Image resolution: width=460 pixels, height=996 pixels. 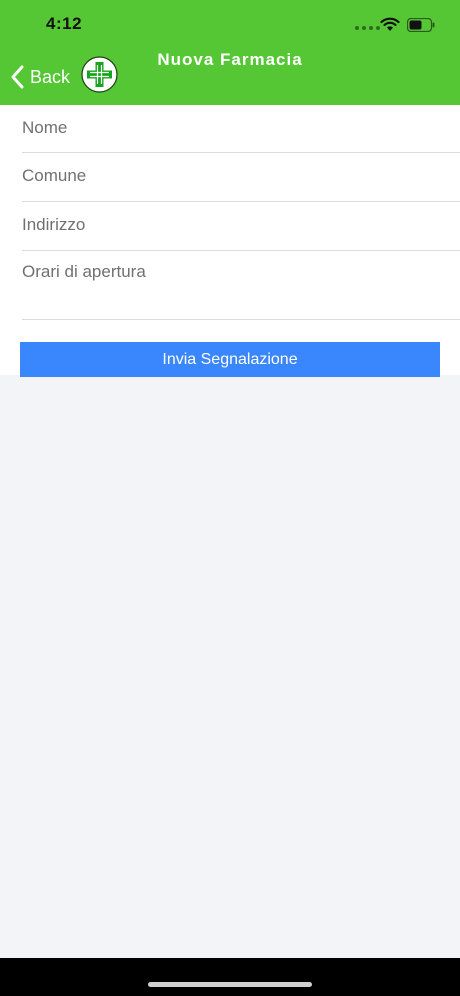 What do you see at coordinates (230, 359) in the screenshot?
I see `submit-report-button: Invia Segnalazione` at bounding box center [230, 359].